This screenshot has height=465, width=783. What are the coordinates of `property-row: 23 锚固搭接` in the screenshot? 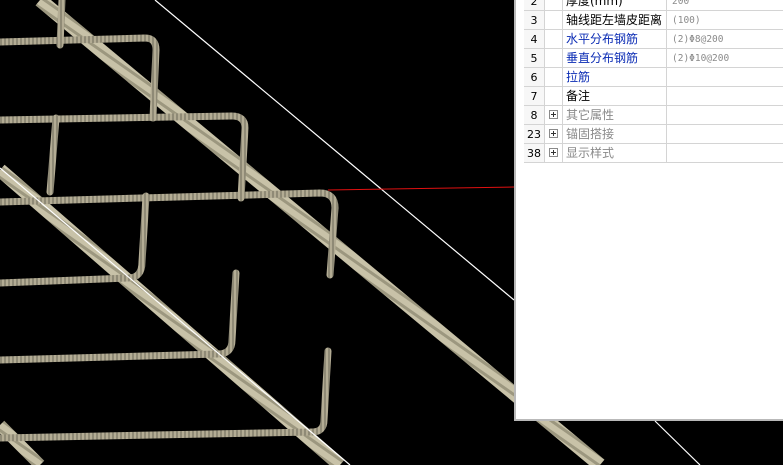 It's located at (653, 134).